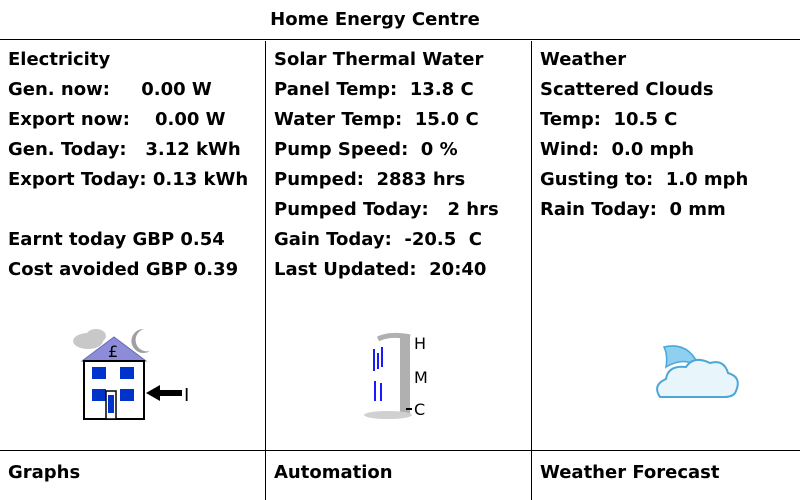 Image resolution: width=800 pixels, height=500 pixels. I want to click on weather-forecast-button: Weather Forecast, so click(666, 475).